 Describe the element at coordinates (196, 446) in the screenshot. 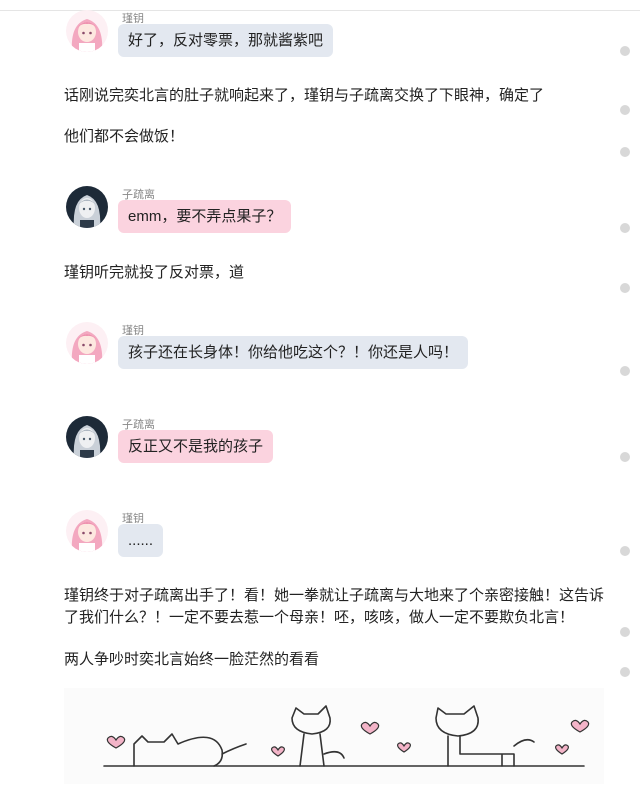

I see `message-bubble: 反正又不是我的孩子` at that location.